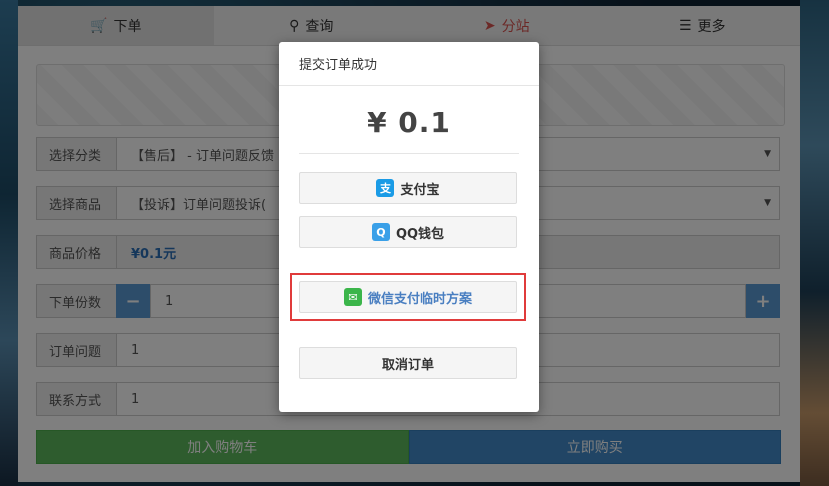  Describe the element at coordinates (408, 363) in the screenshot. I see `cancel-order-button: 取消订单` at that location.